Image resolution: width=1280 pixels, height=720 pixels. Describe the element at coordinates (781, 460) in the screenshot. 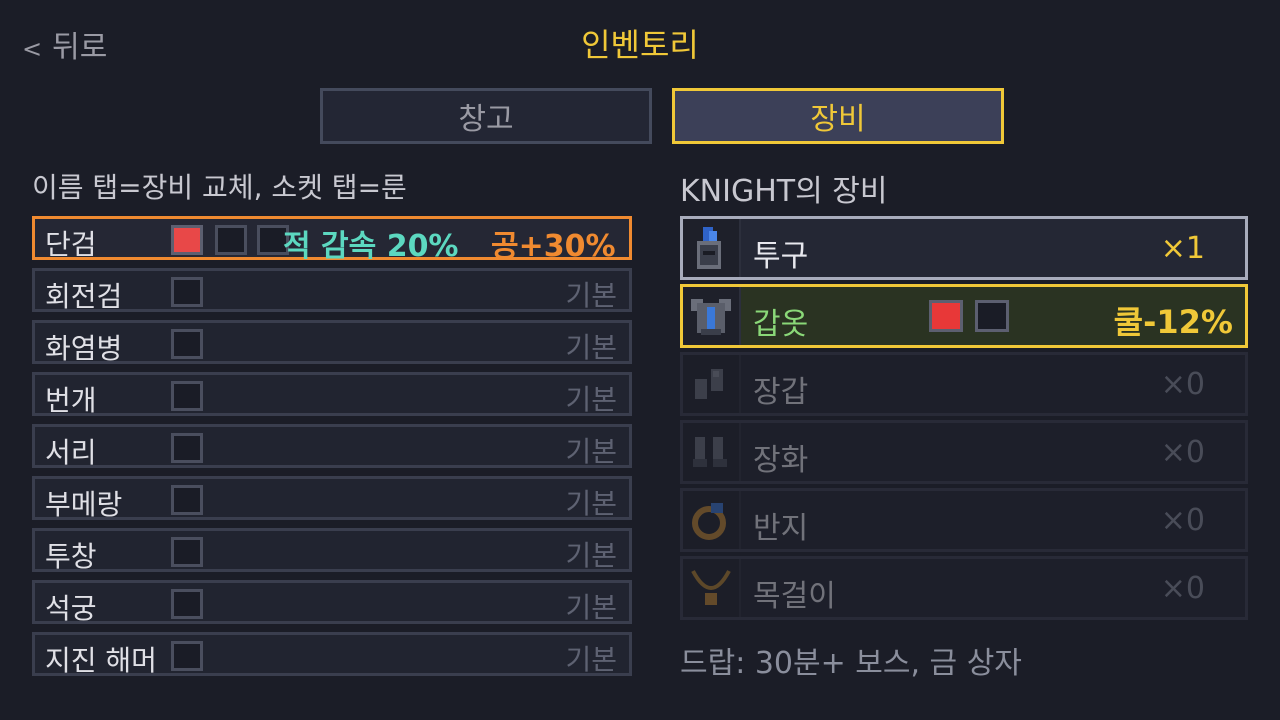

I see `equip-name: 장화` at that location.